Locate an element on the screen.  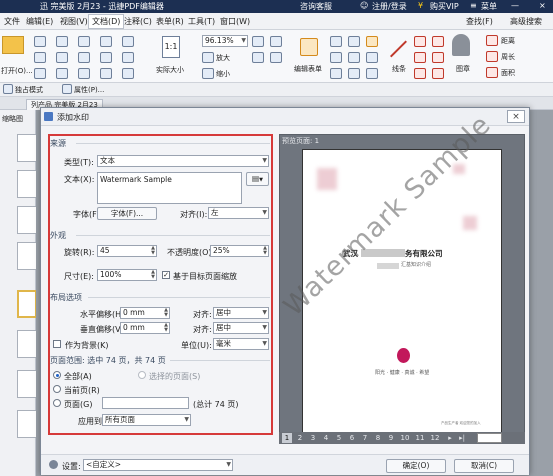
ok-button: 确定(O) is located at coordinates (416, 466).